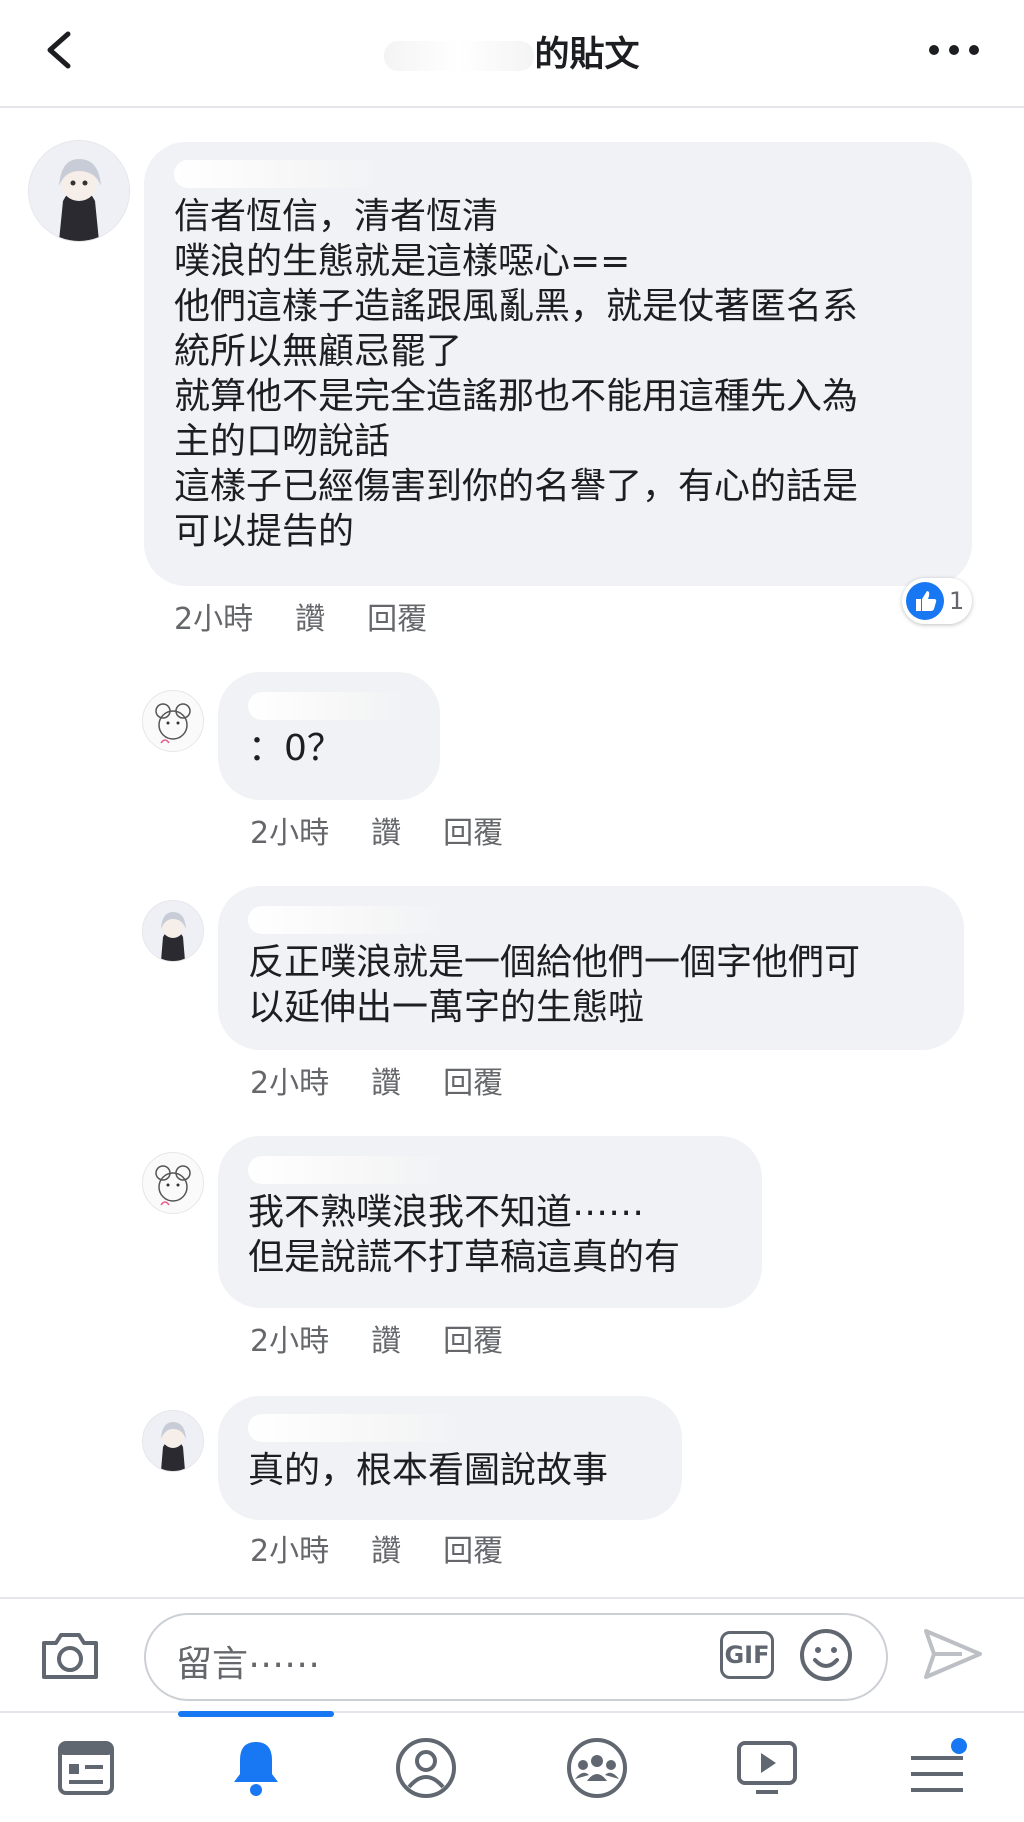  I want to click on comment-text-line: 真的，根本看圖說故事, so click(428, 1470).